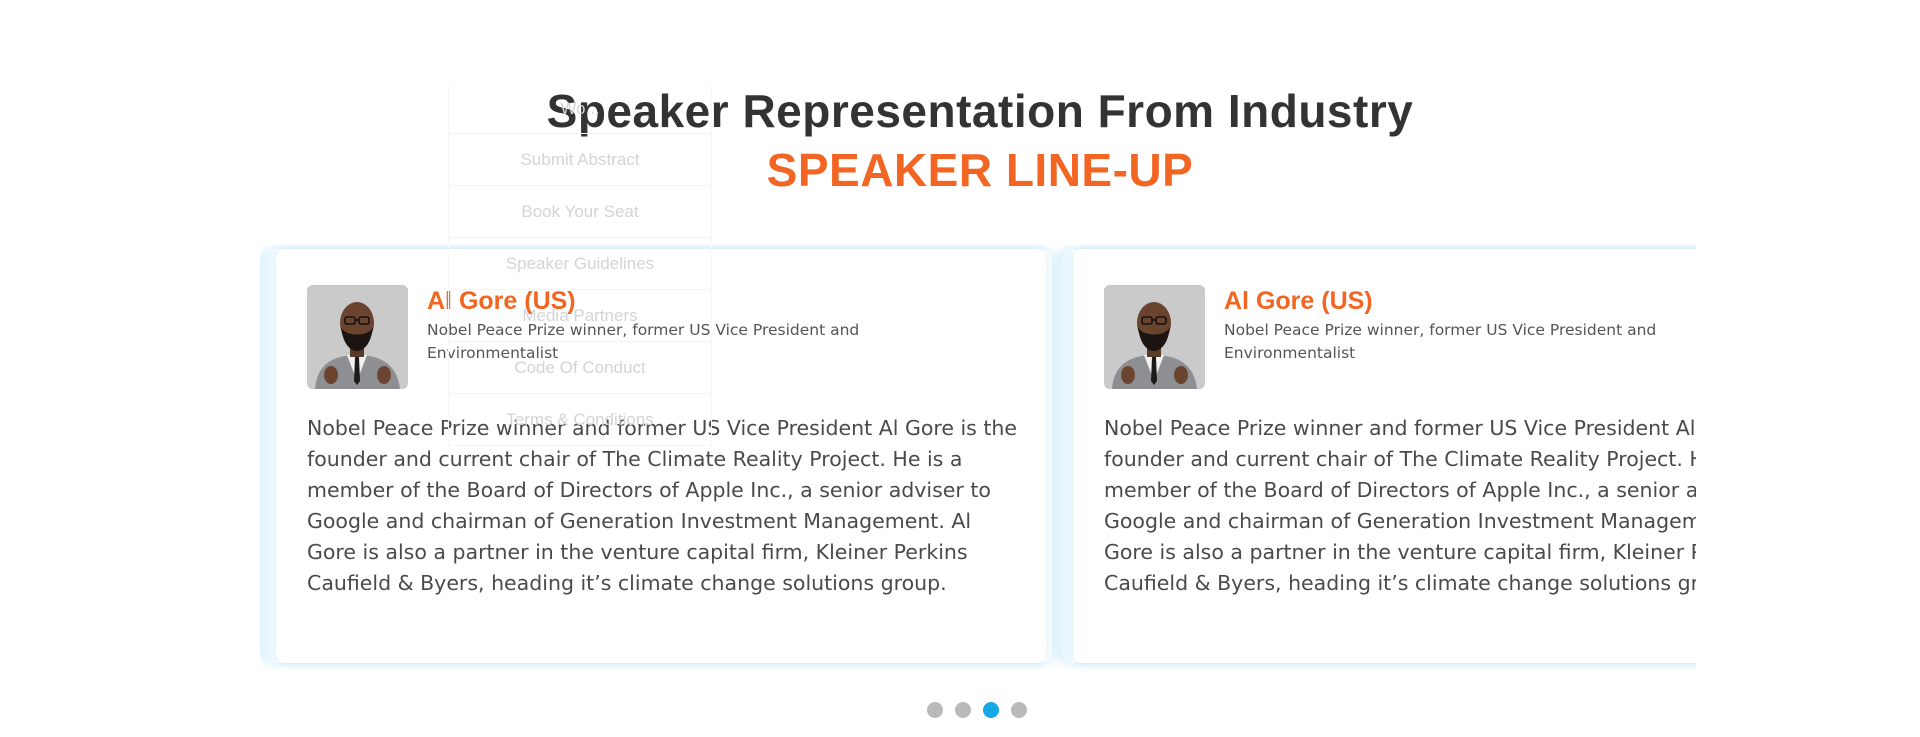 This screenshot has width=1920, height=737. Describe the element at coordinates (991, 710) in the screenshot. I see `pagination-dot-active` at that location.